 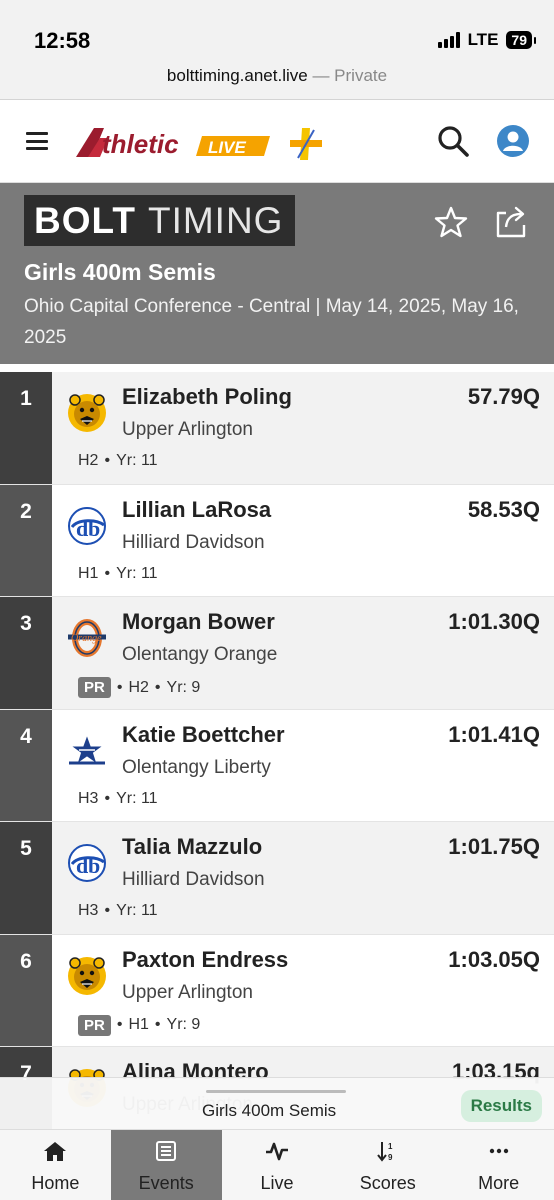 I want to click on logo-text: thletic, so click(x=140, y=144).